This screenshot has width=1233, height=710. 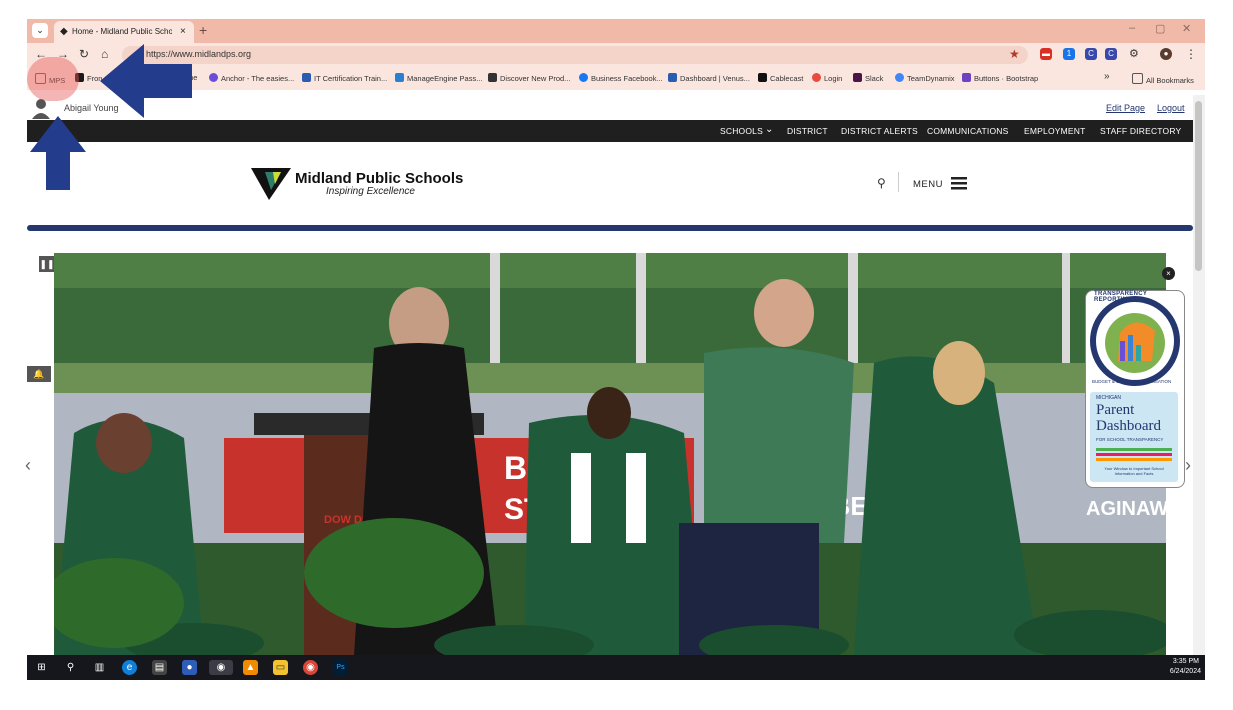 What do you see at coordinates (1111, 54) in the screenshot?
I see `extension-c2-icon: C` at bounding box center [1111, 54].